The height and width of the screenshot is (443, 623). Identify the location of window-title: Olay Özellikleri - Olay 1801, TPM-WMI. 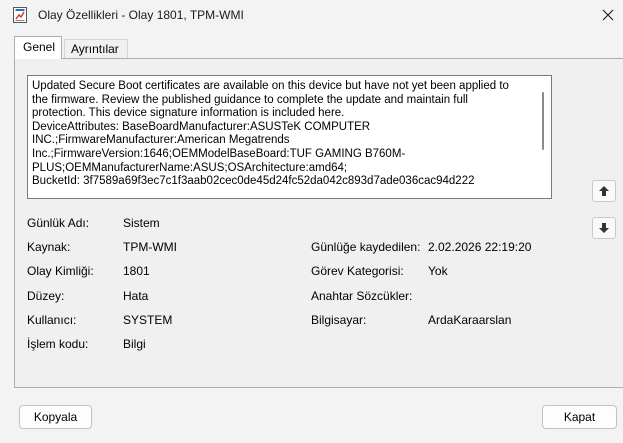
(141, 15).